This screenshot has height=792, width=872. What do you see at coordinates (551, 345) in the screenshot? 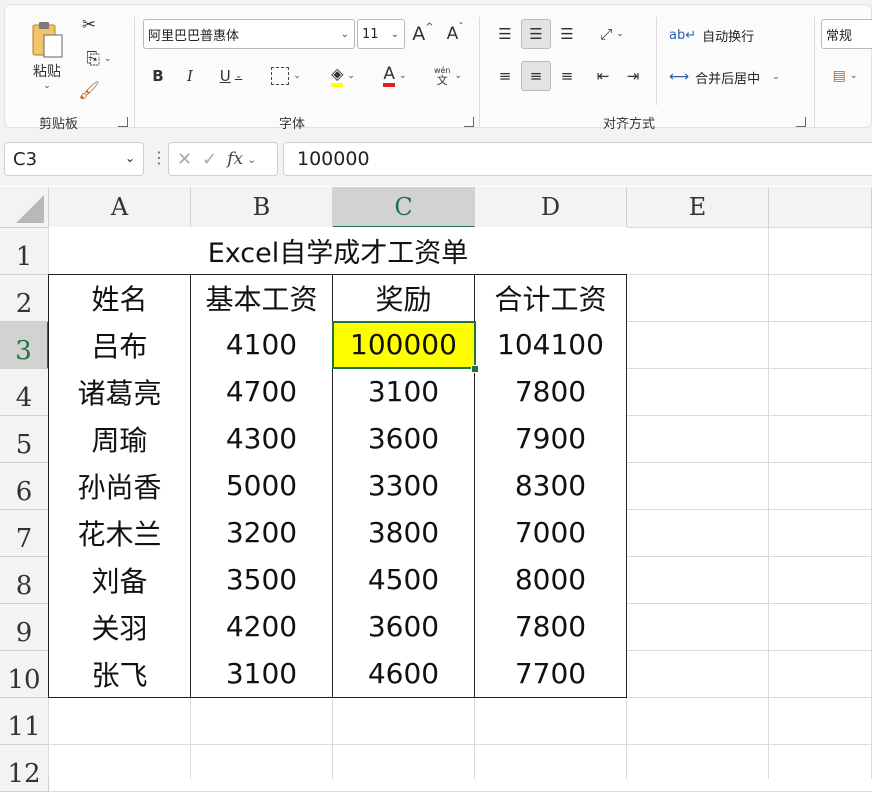
I see `cell-d3: 104100` at bounding box center [551, 345].